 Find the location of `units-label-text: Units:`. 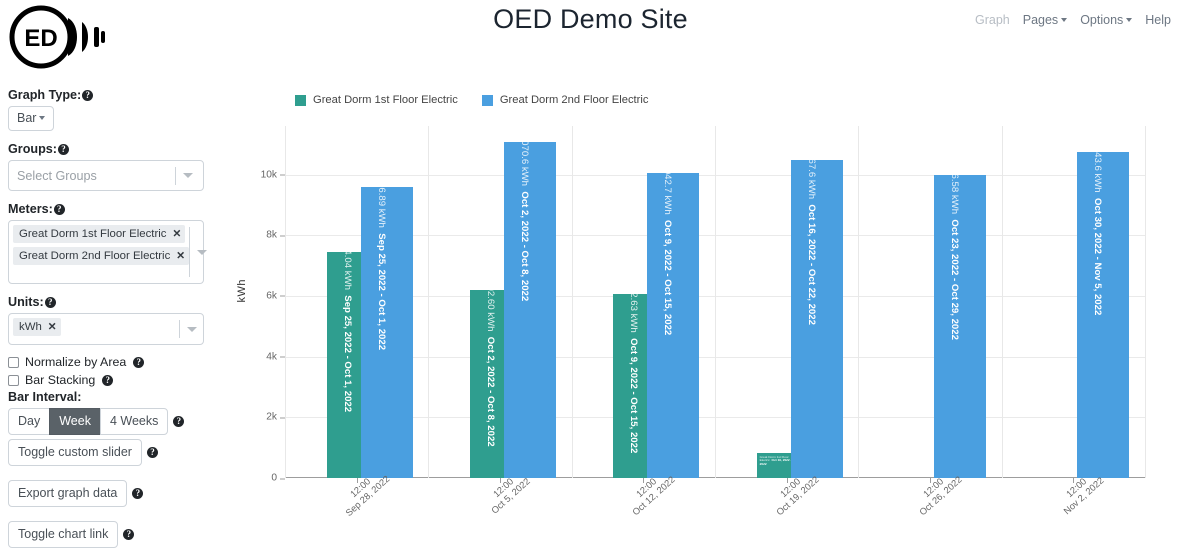

units-label-text: Units: is located at coordinates (26, 302).